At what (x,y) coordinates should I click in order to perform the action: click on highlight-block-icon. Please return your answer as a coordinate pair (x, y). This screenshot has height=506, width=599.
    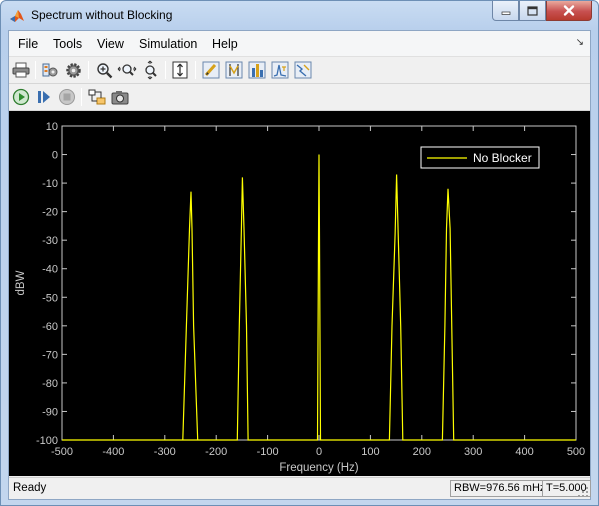
    Looking at the image, I should click on (97, 97).